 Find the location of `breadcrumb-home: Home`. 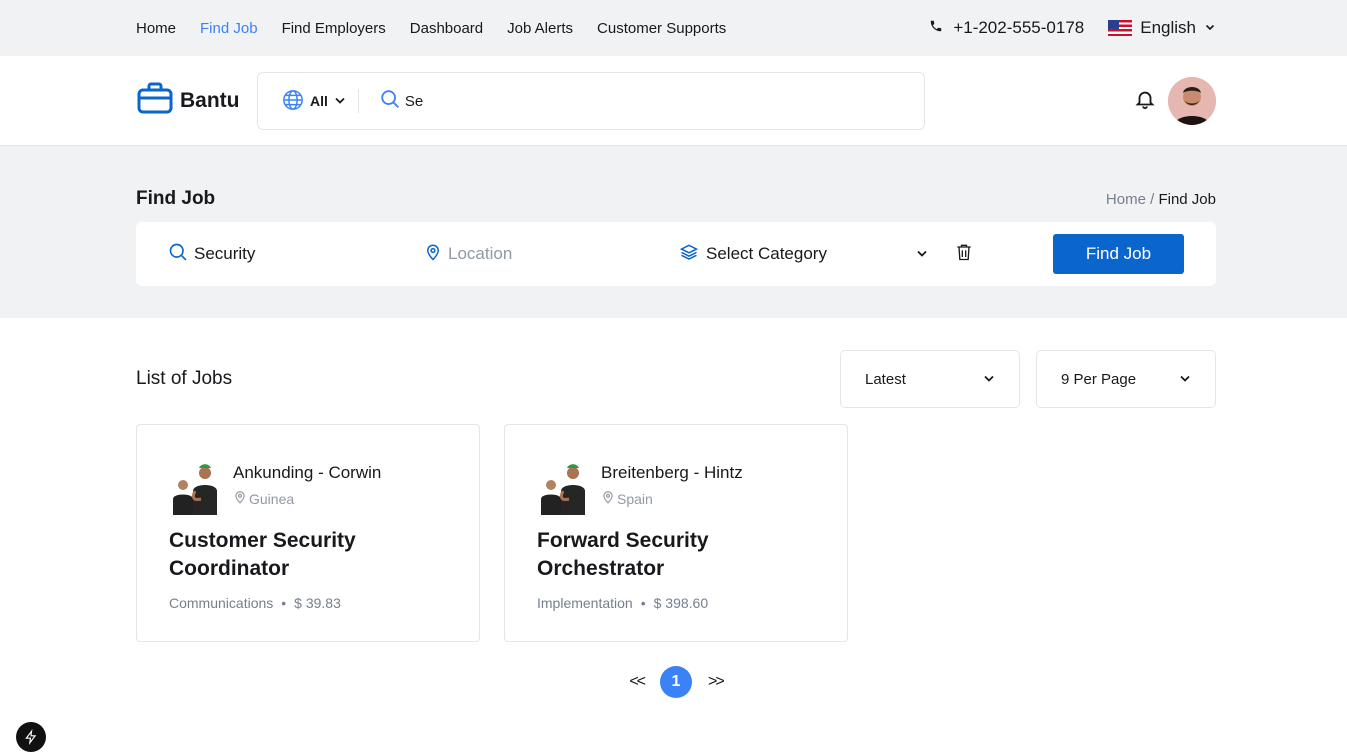

breadcrumb-home: Home is located at coordinates (1126, 199).